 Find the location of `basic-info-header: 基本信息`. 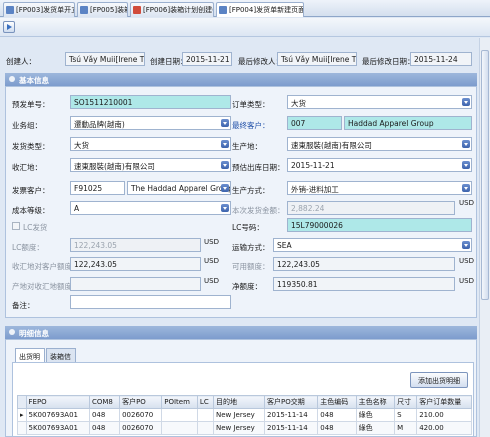

basic-info-header: 基本信息 is located at coordinates (241, 79).